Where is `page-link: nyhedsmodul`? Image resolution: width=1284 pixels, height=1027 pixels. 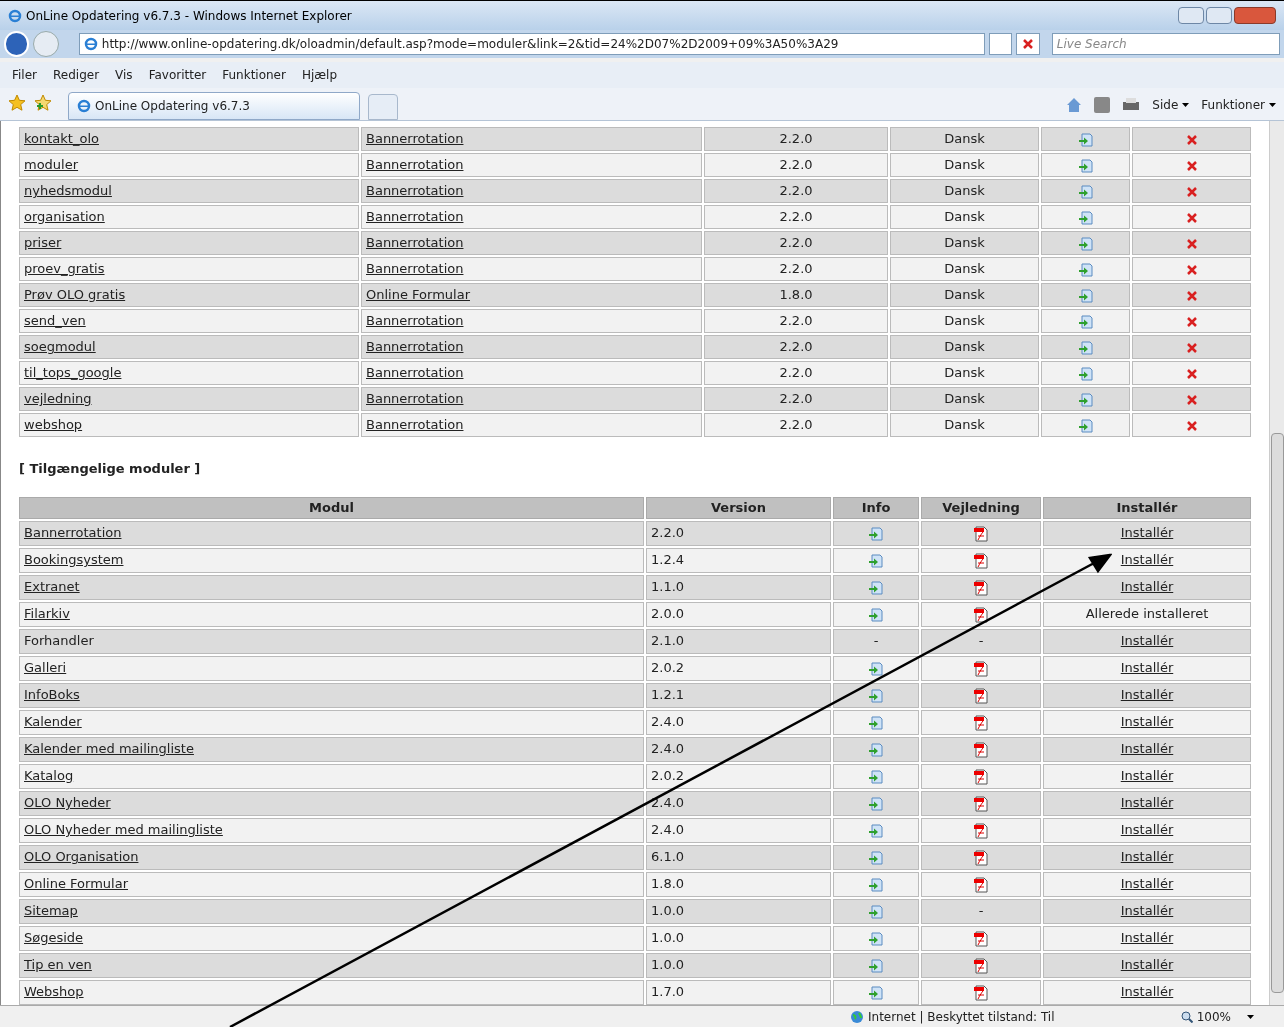
page-link: nyhedsmodul is located at coordinates (68, 191).